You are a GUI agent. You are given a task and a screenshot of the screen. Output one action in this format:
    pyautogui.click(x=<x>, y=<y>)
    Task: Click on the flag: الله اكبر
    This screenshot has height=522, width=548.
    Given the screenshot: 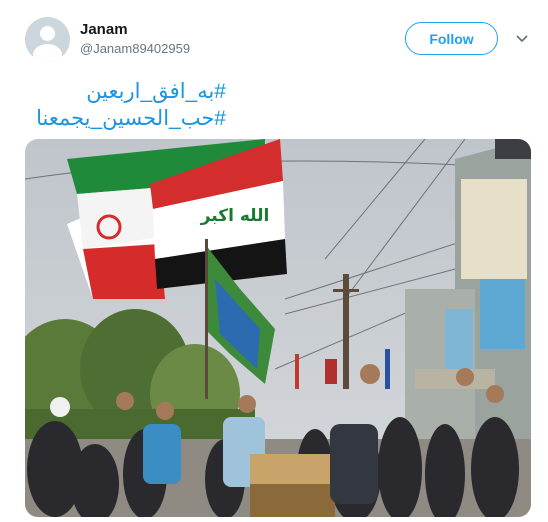 What is the action you would take?
    pyautogui.click(x=177, y=219)
    